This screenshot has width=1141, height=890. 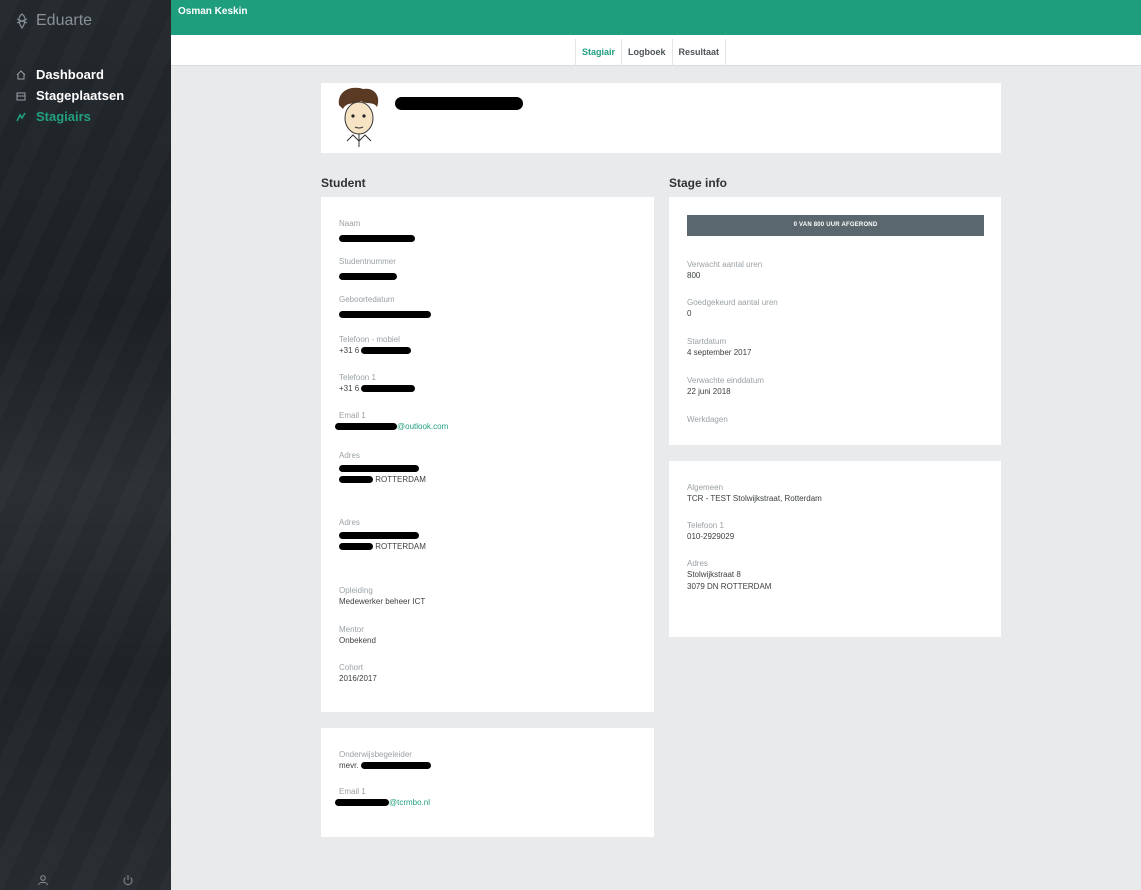 What do you see at coordinates (729, 586) in the screenshot?
I see `company-adres-line2: 3079 DN ROTTERDAM` at bounding box center [729, 586].